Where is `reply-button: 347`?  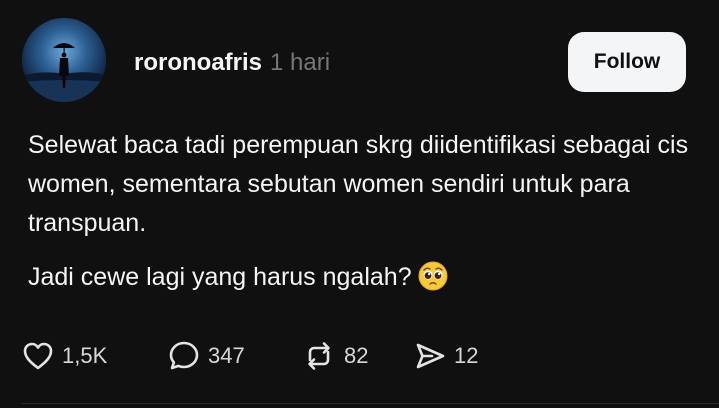 reply-button: 347 is located at coordinates (235, 356).